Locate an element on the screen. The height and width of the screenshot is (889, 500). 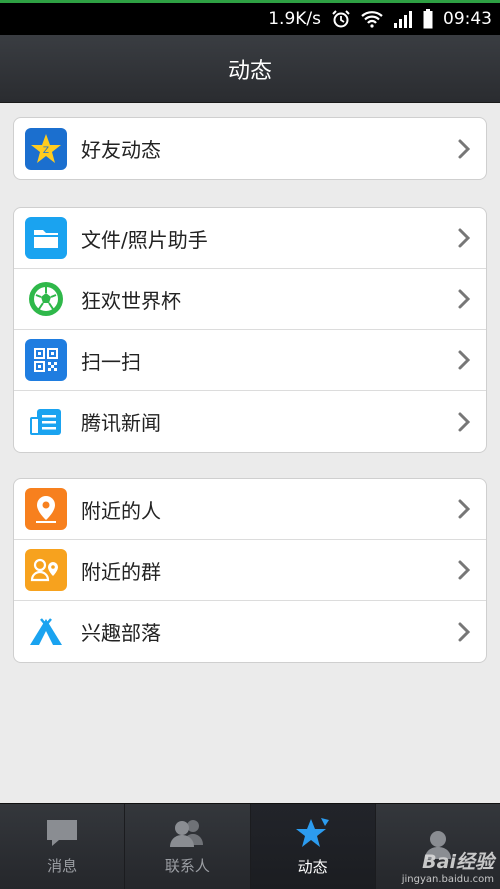
tab-messages: 消息 is located at coordinates (63, 846).